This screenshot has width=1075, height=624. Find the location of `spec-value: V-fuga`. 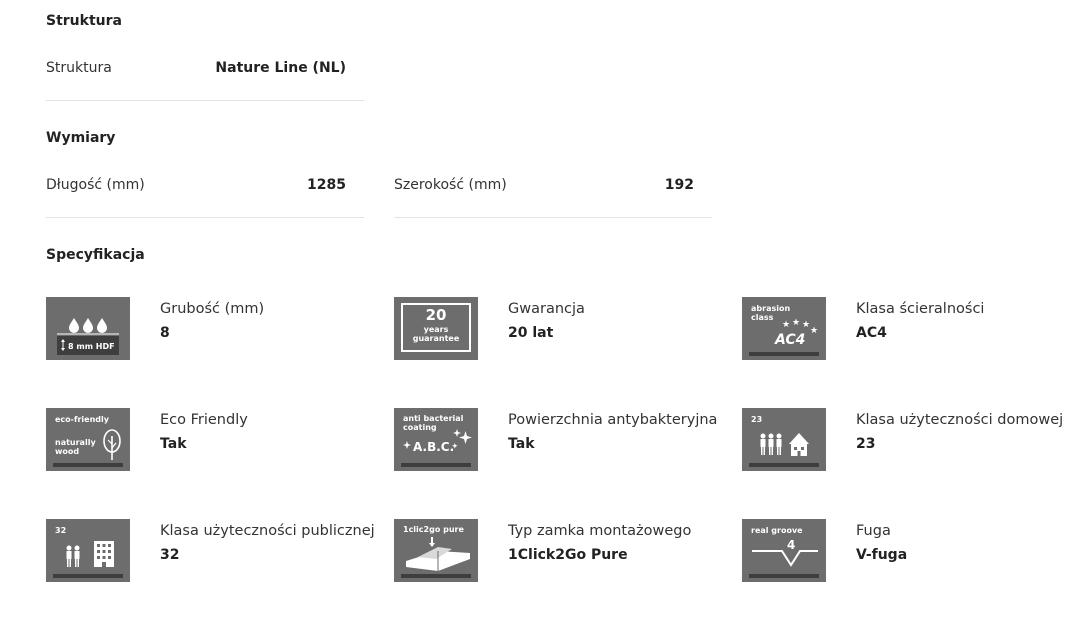

spec-value: V-fuga is located at coordinates (882, 555).